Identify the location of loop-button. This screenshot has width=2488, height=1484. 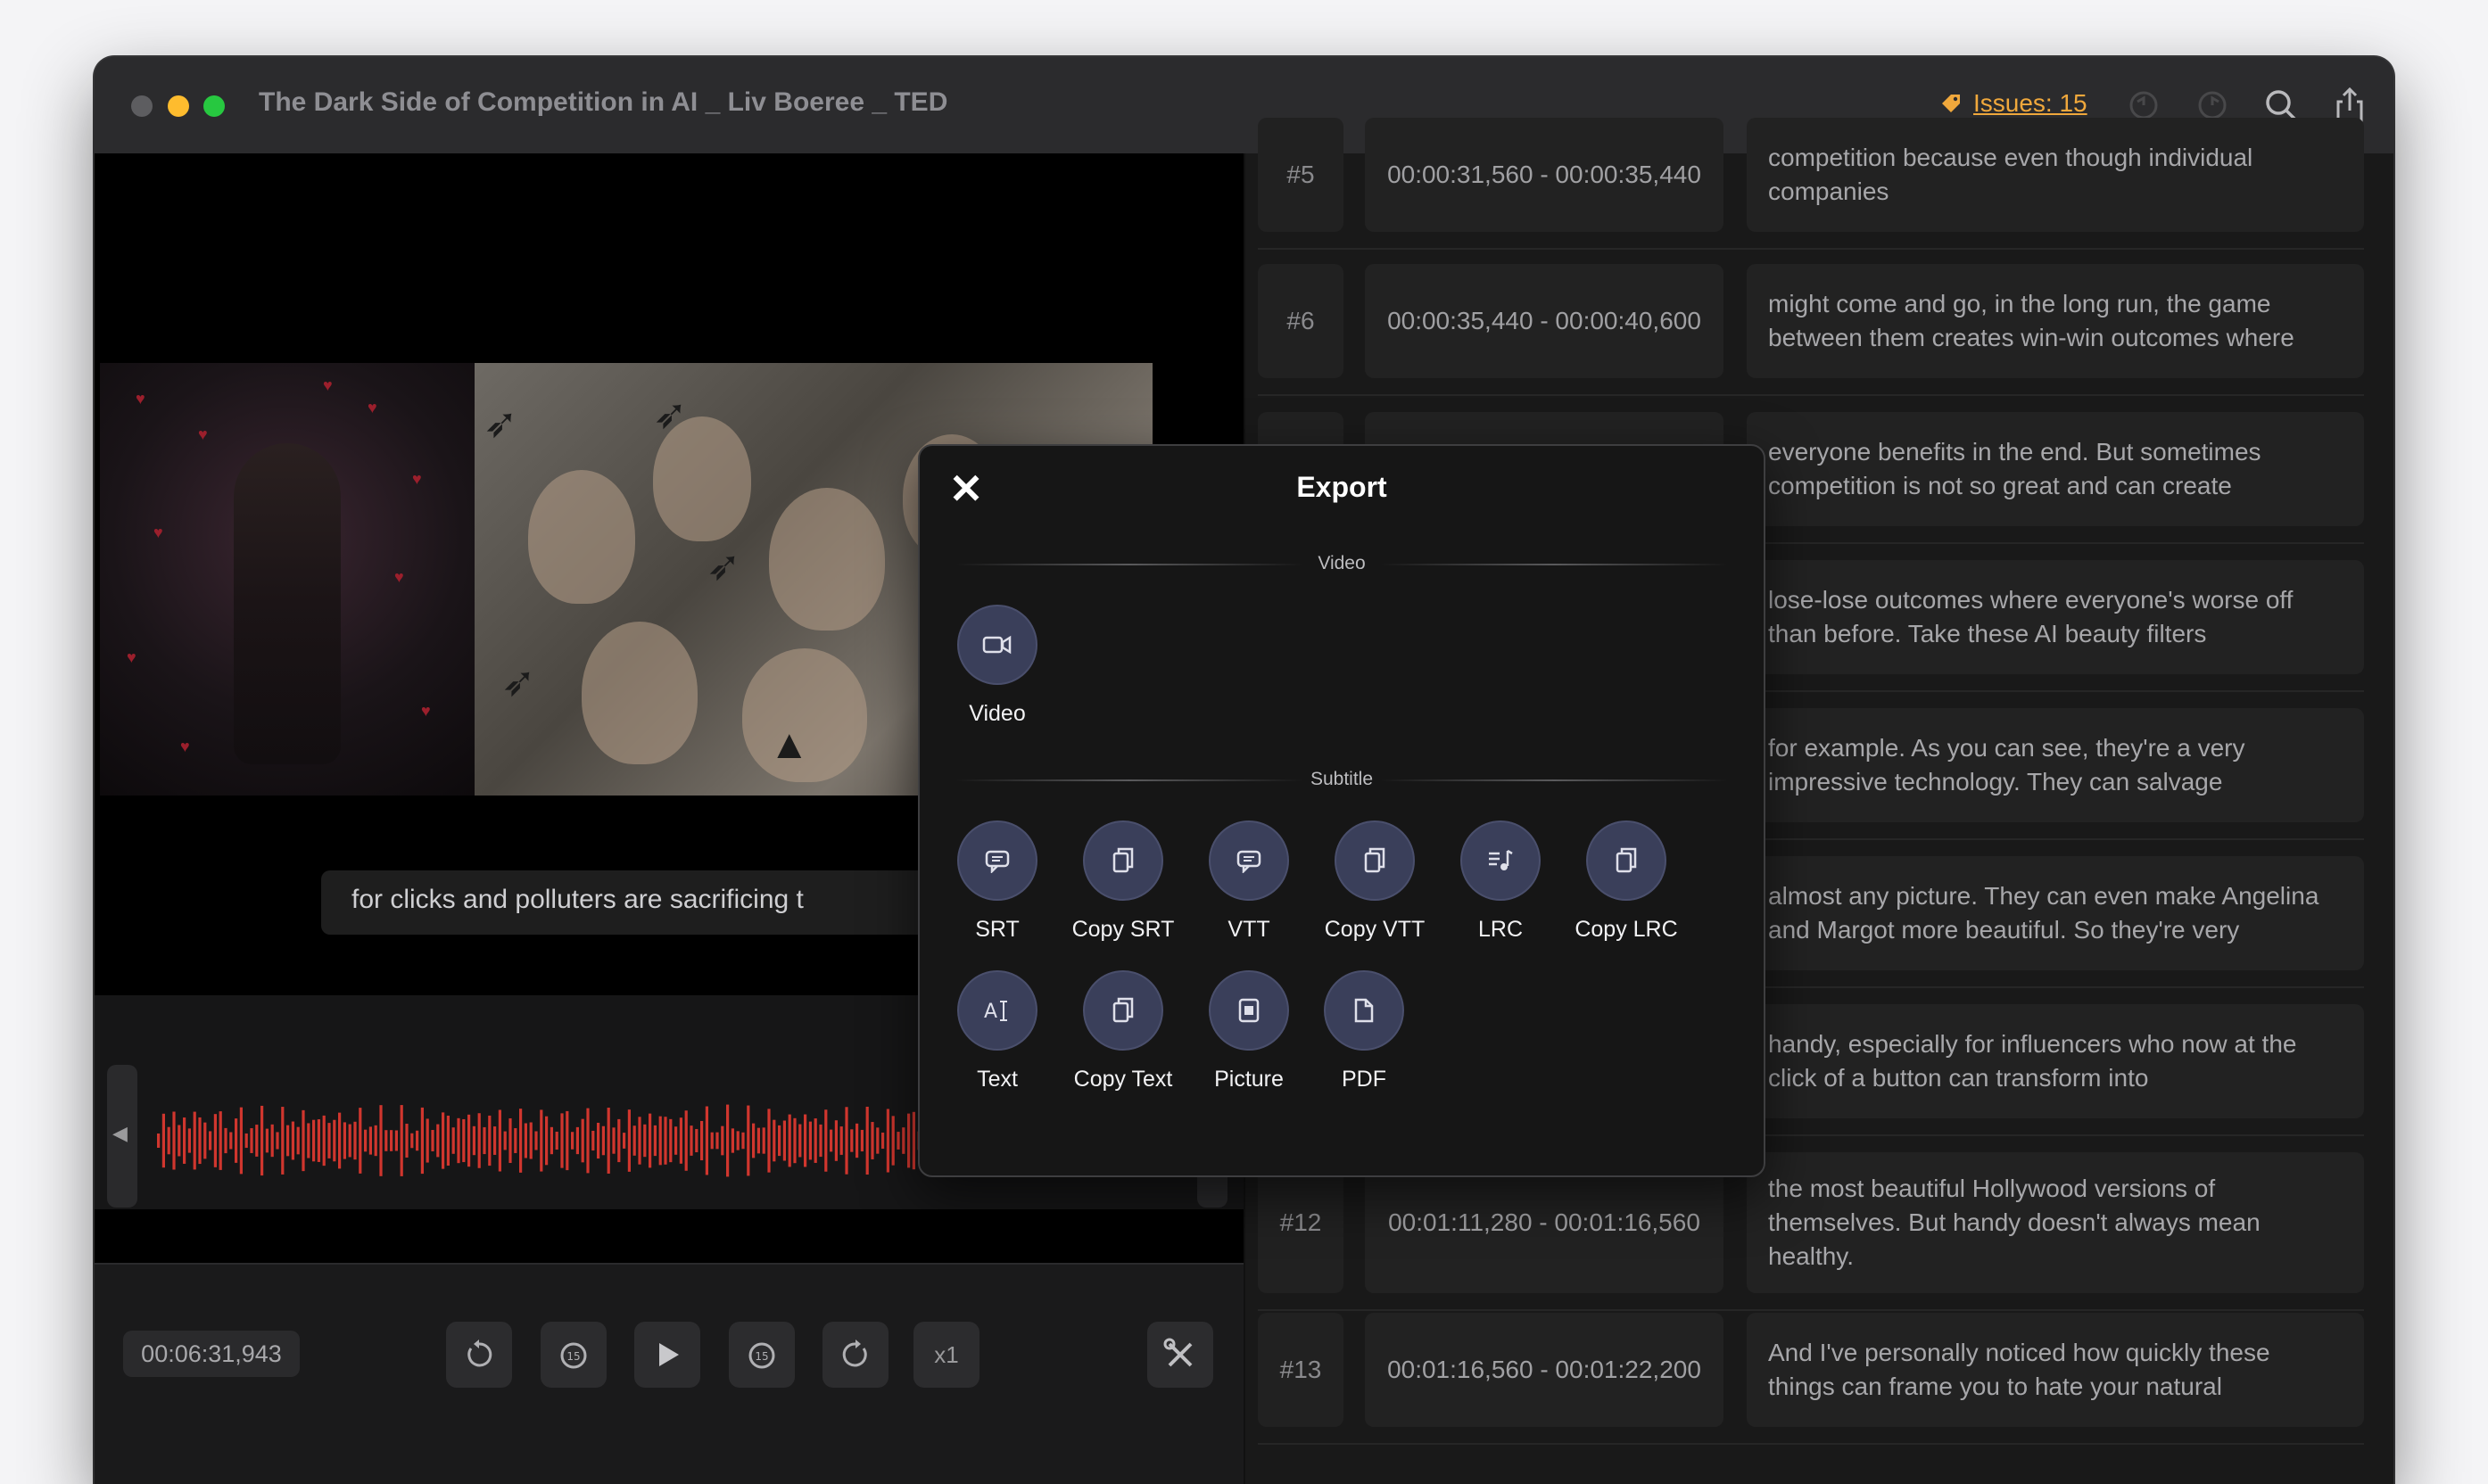
(856, 1355).